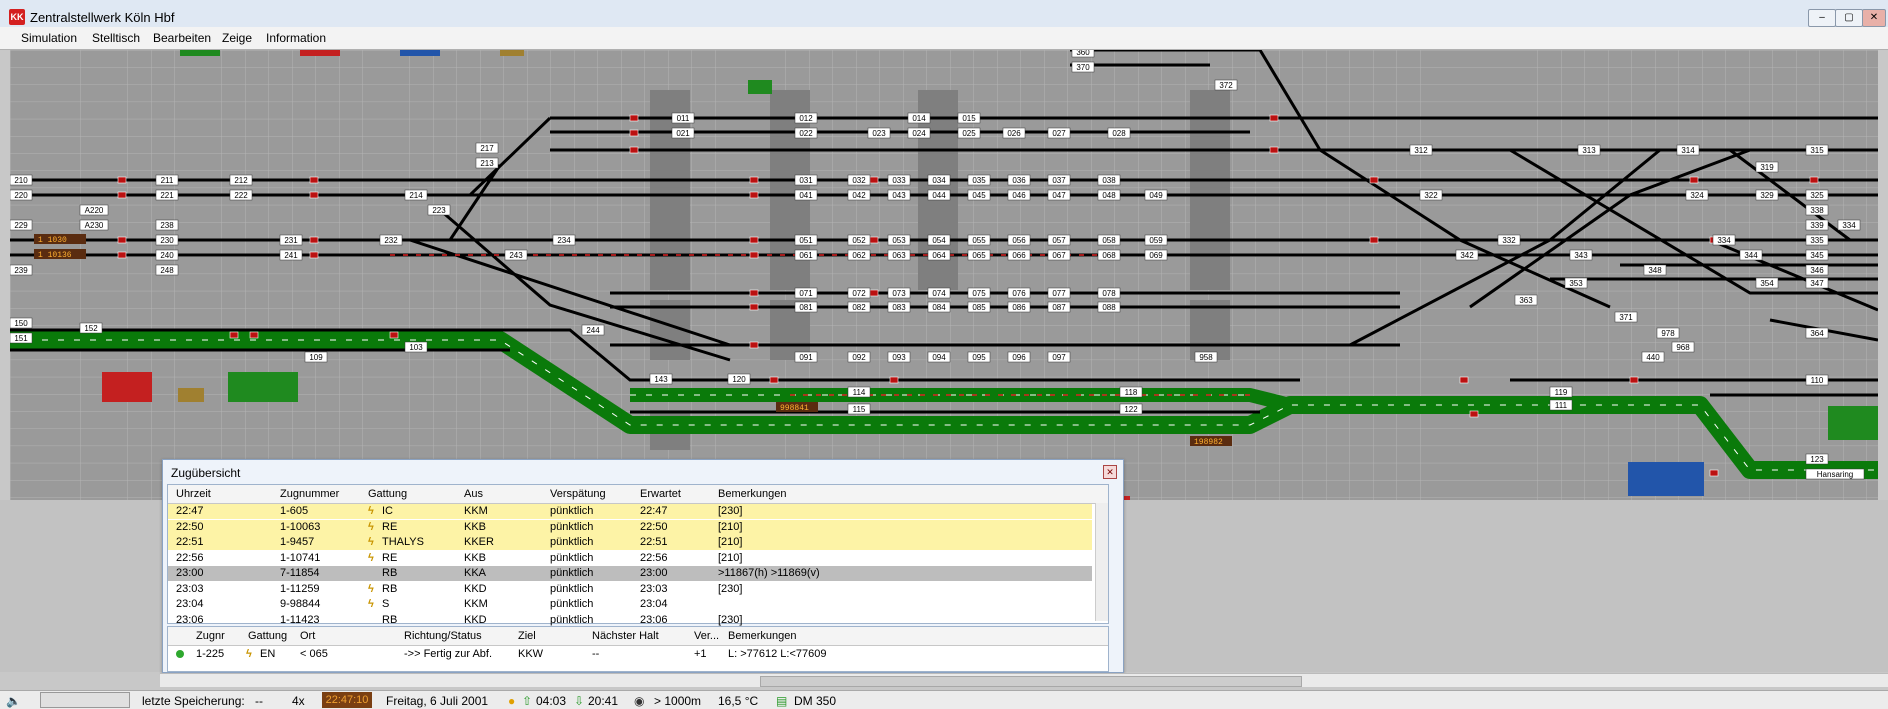  What do you see at coordinates (1031, 681) in the screenshot?
I see `scrollbar-thumb` at bounding box center [1031, 681].